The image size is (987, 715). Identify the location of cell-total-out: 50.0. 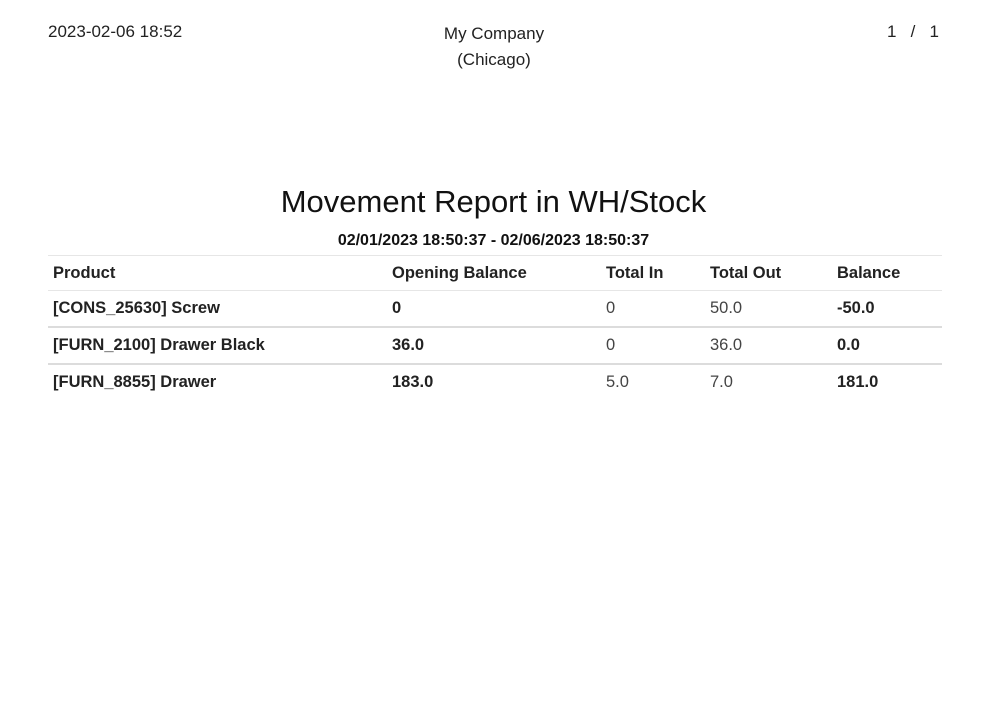
(768, 309).